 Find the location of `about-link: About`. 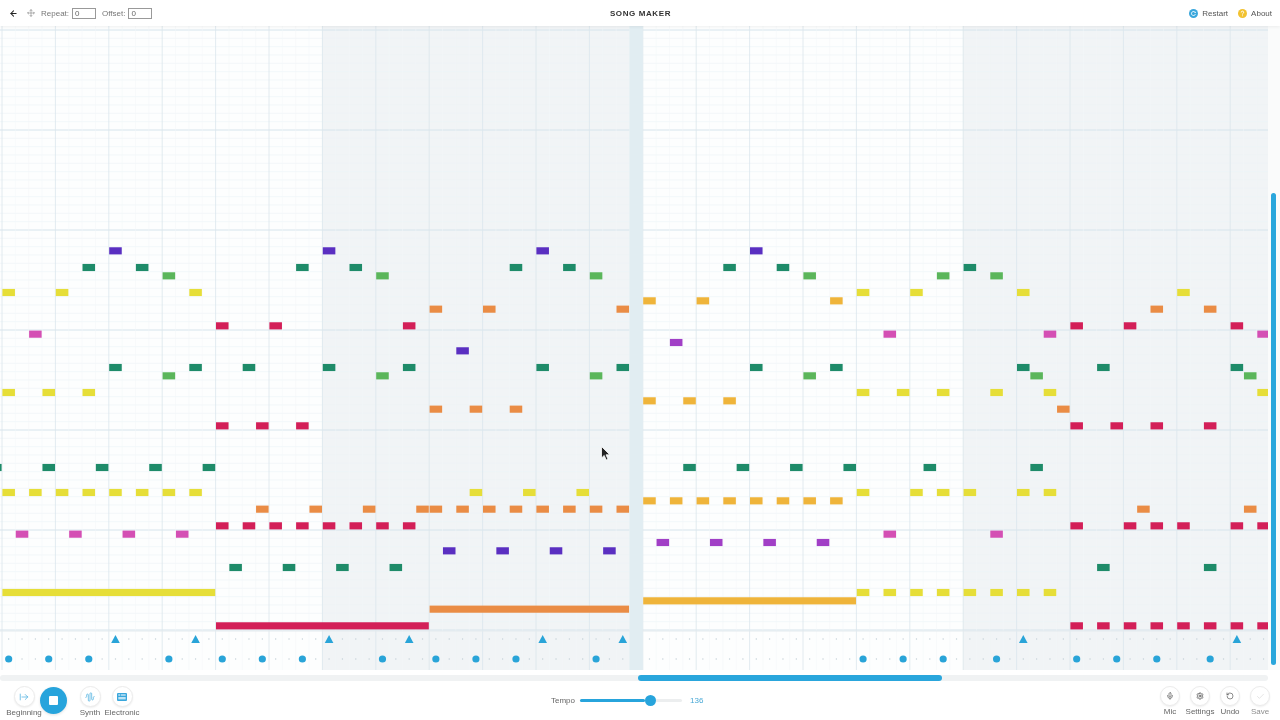

about-link: About is located at coordinates (1255, 13).